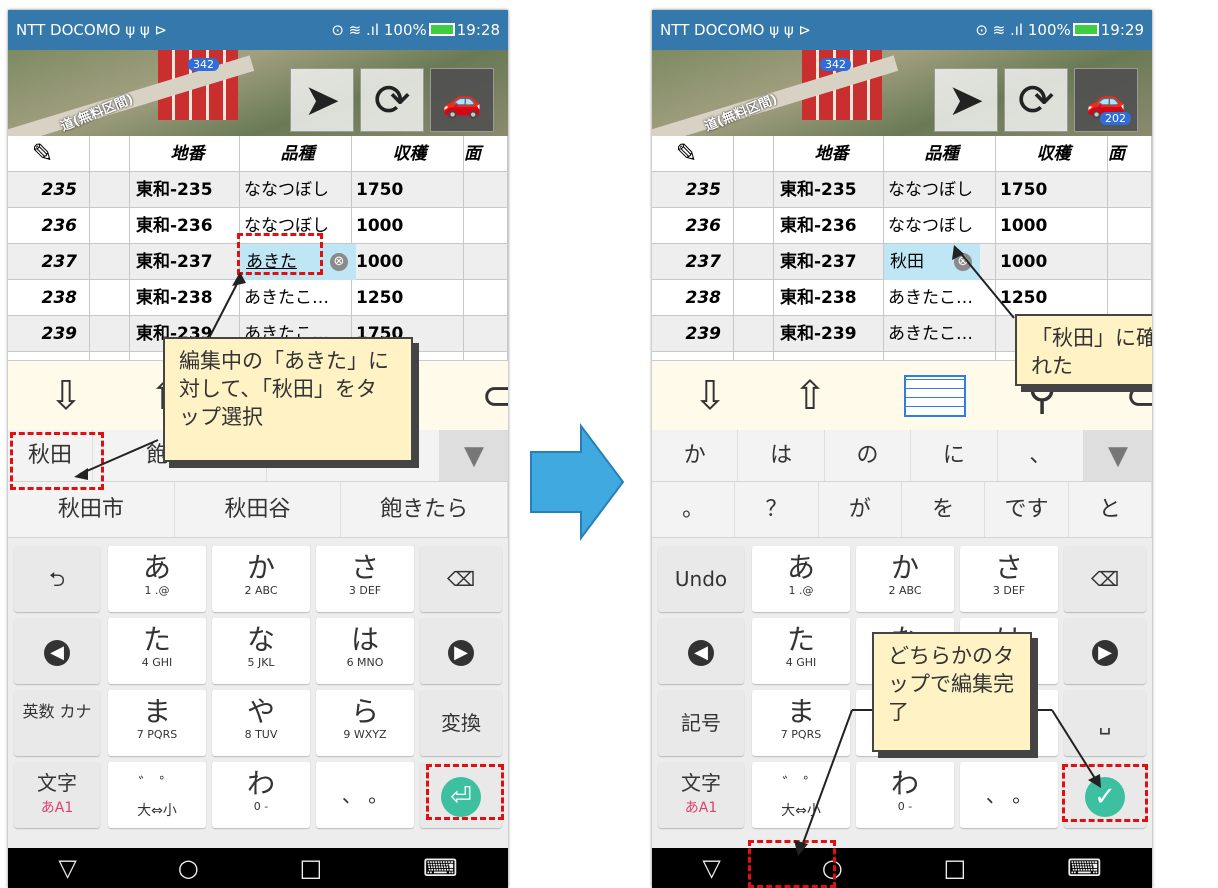 The width and height of the screenshot is (1218, 888). Describe the element at coordinates (188, 868) in the screenshot. I see `home-icon: ○` at that location.